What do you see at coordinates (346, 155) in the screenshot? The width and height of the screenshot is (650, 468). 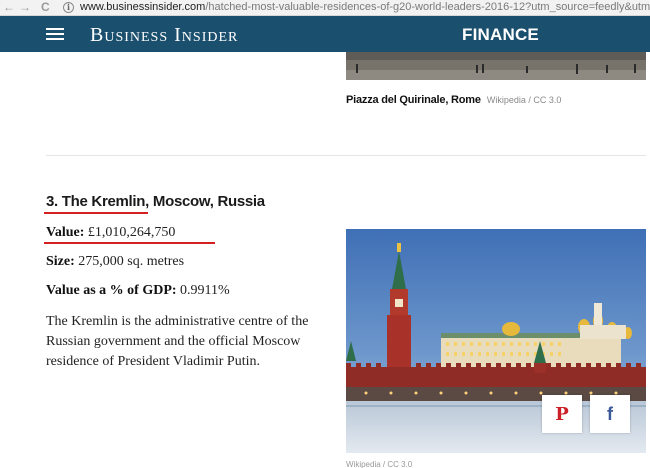 I see `slide-divider` at bounding box center [346, 155].